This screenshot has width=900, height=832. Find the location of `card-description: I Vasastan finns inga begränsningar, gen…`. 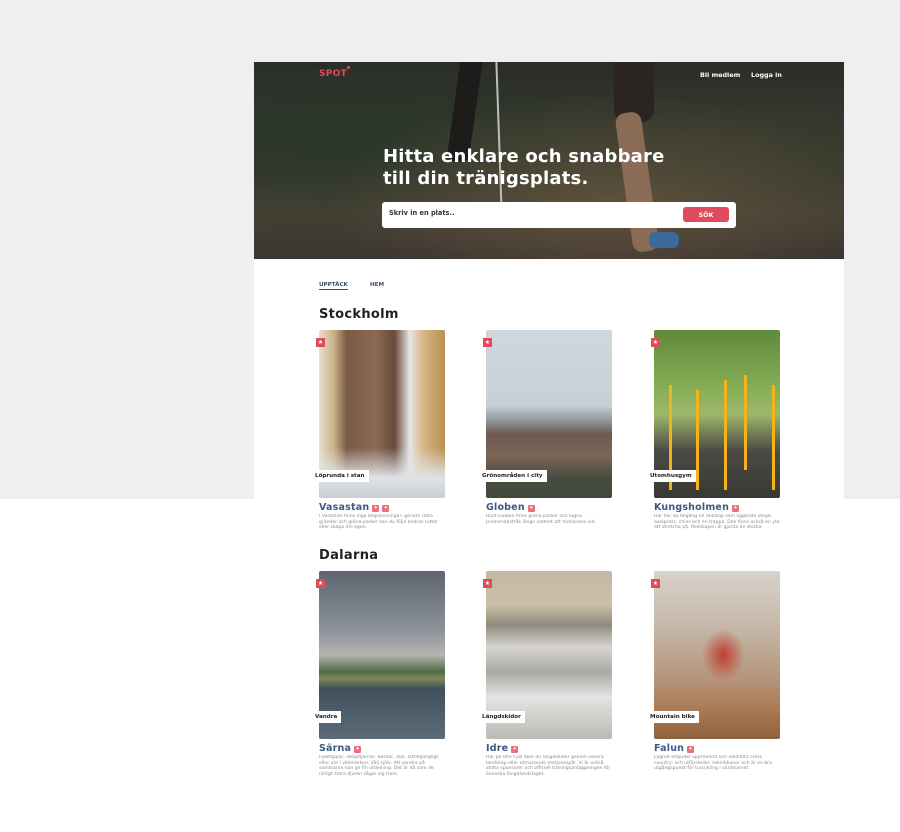

card-description: I Vasastan finns inga begränsningar, gen… is located at coordinates (378, 522).